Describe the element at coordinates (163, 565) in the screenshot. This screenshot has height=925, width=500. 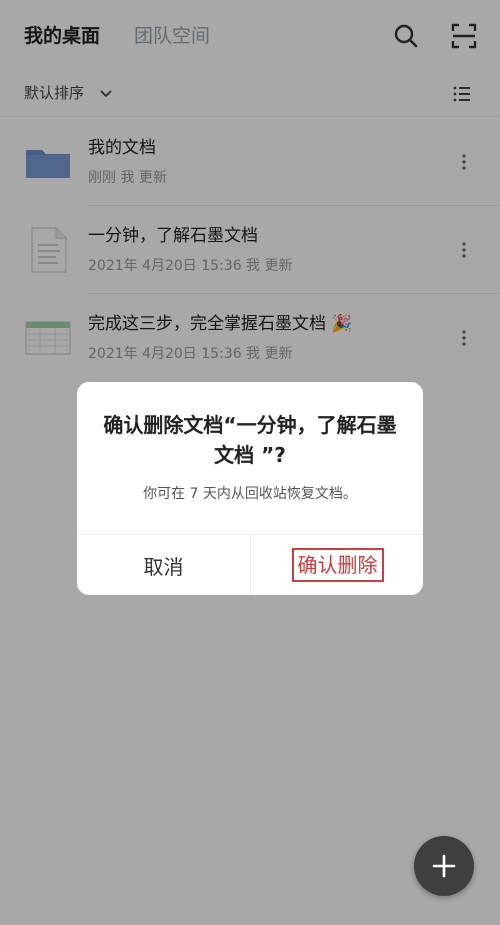
I see `cancel-button: 取消` at that location.